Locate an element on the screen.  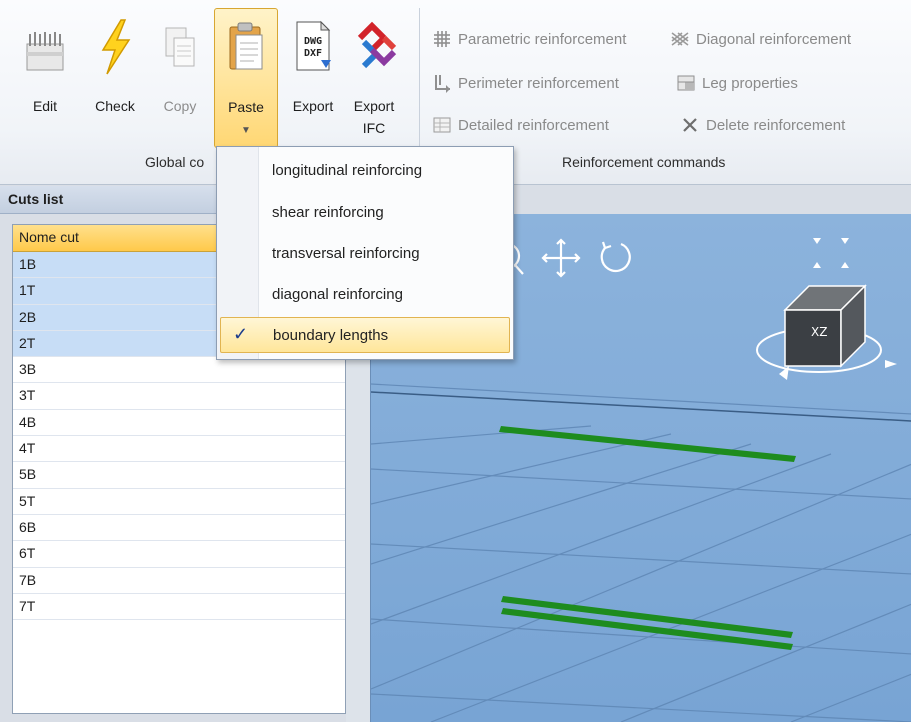
copy-label: Copy is located at coordinates (180, 106).